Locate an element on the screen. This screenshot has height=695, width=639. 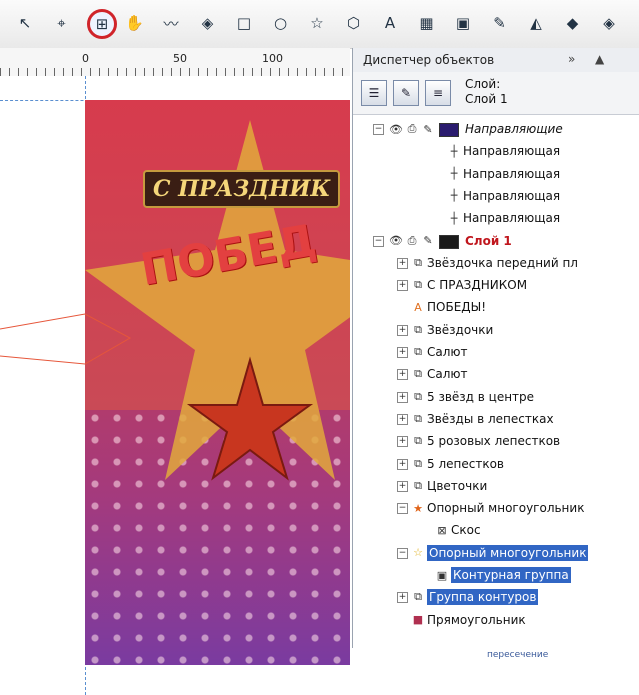
collapse-arrow-icon: ▲ is located at coordinates (599, 59).